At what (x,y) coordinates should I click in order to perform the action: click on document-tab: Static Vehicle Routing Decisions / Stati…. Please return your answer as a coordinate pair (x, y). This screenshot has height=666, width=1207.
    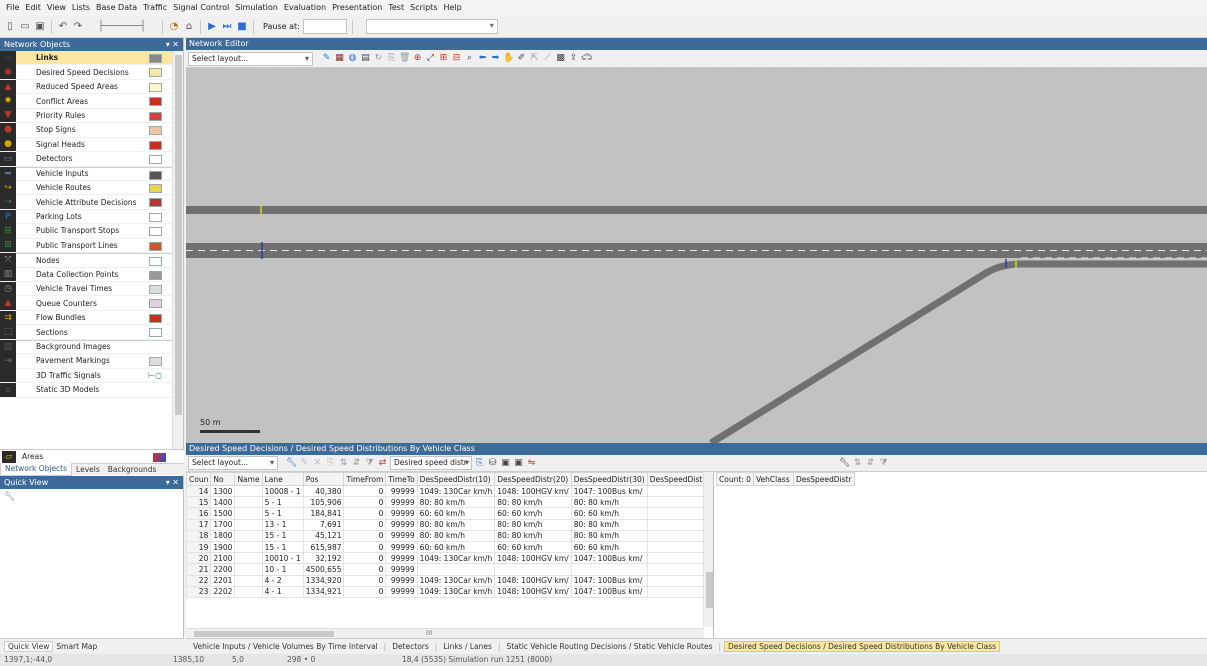
    Looking at the image, I should click on (609, 646).